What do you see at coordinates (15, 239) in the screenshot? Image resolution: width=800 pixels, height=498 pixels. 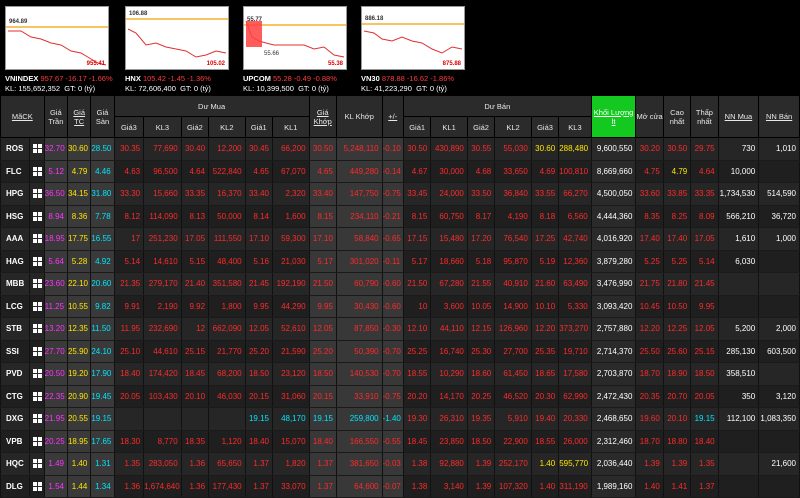 I see `symbol-code: AAA` at bounding box center [15, 239].